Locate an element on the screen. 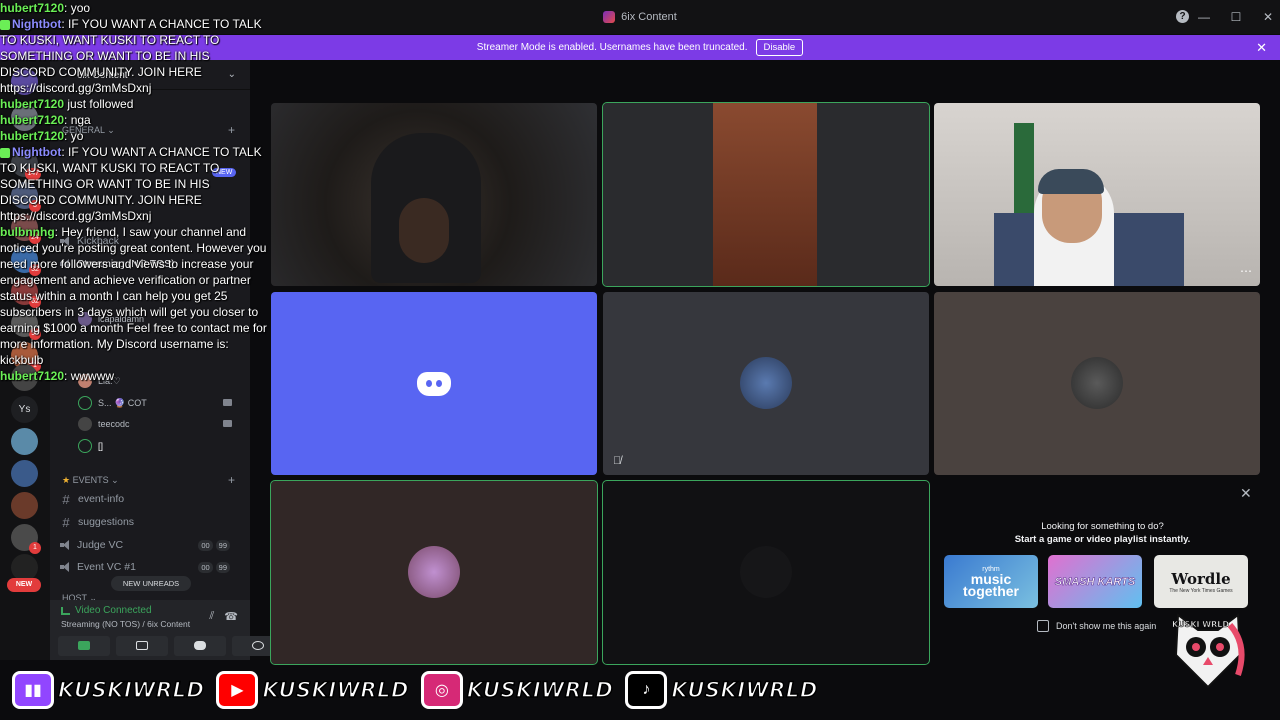 The height and width of the screenshot is (720, 1280). voice-actions: ⫽ ☎ is located at coordinates (223, 616).